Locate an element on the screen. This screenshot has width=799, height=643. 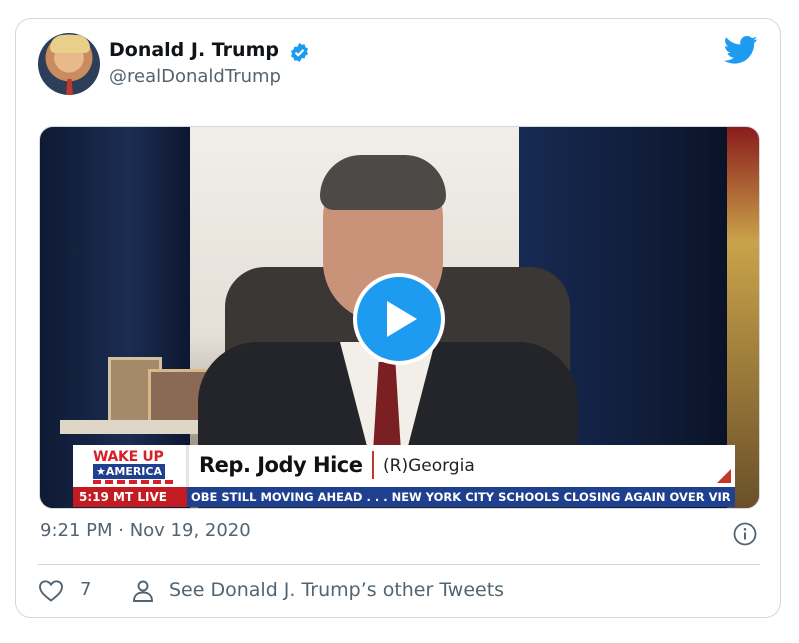
author-name: Donald J. Trump is located at coordinates (194, 50).